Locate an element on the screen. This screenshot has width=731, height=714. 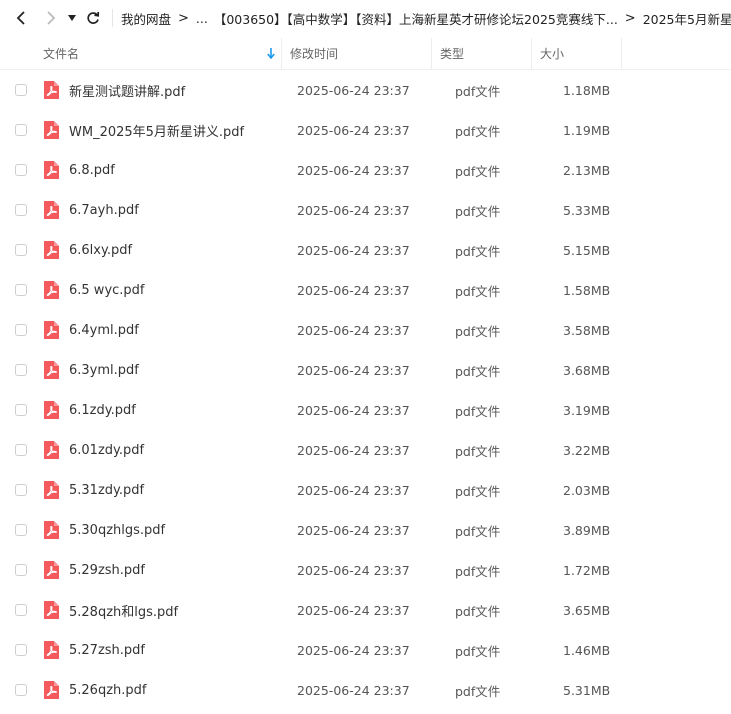
file-row: 5.26qzh.pdf 2025-06-24 23:37 pdf文件 5.31MB is located at coordinates (365, 690).